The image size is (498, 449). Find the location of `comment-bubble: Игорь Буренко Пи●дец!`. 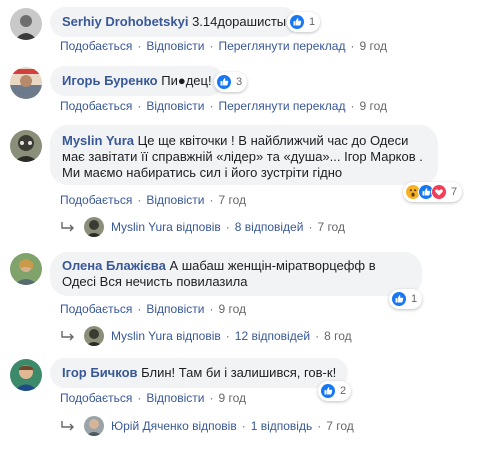

comment-bubble: Игорь Буренко Пи●дец! is located at coordinates (137, 81).